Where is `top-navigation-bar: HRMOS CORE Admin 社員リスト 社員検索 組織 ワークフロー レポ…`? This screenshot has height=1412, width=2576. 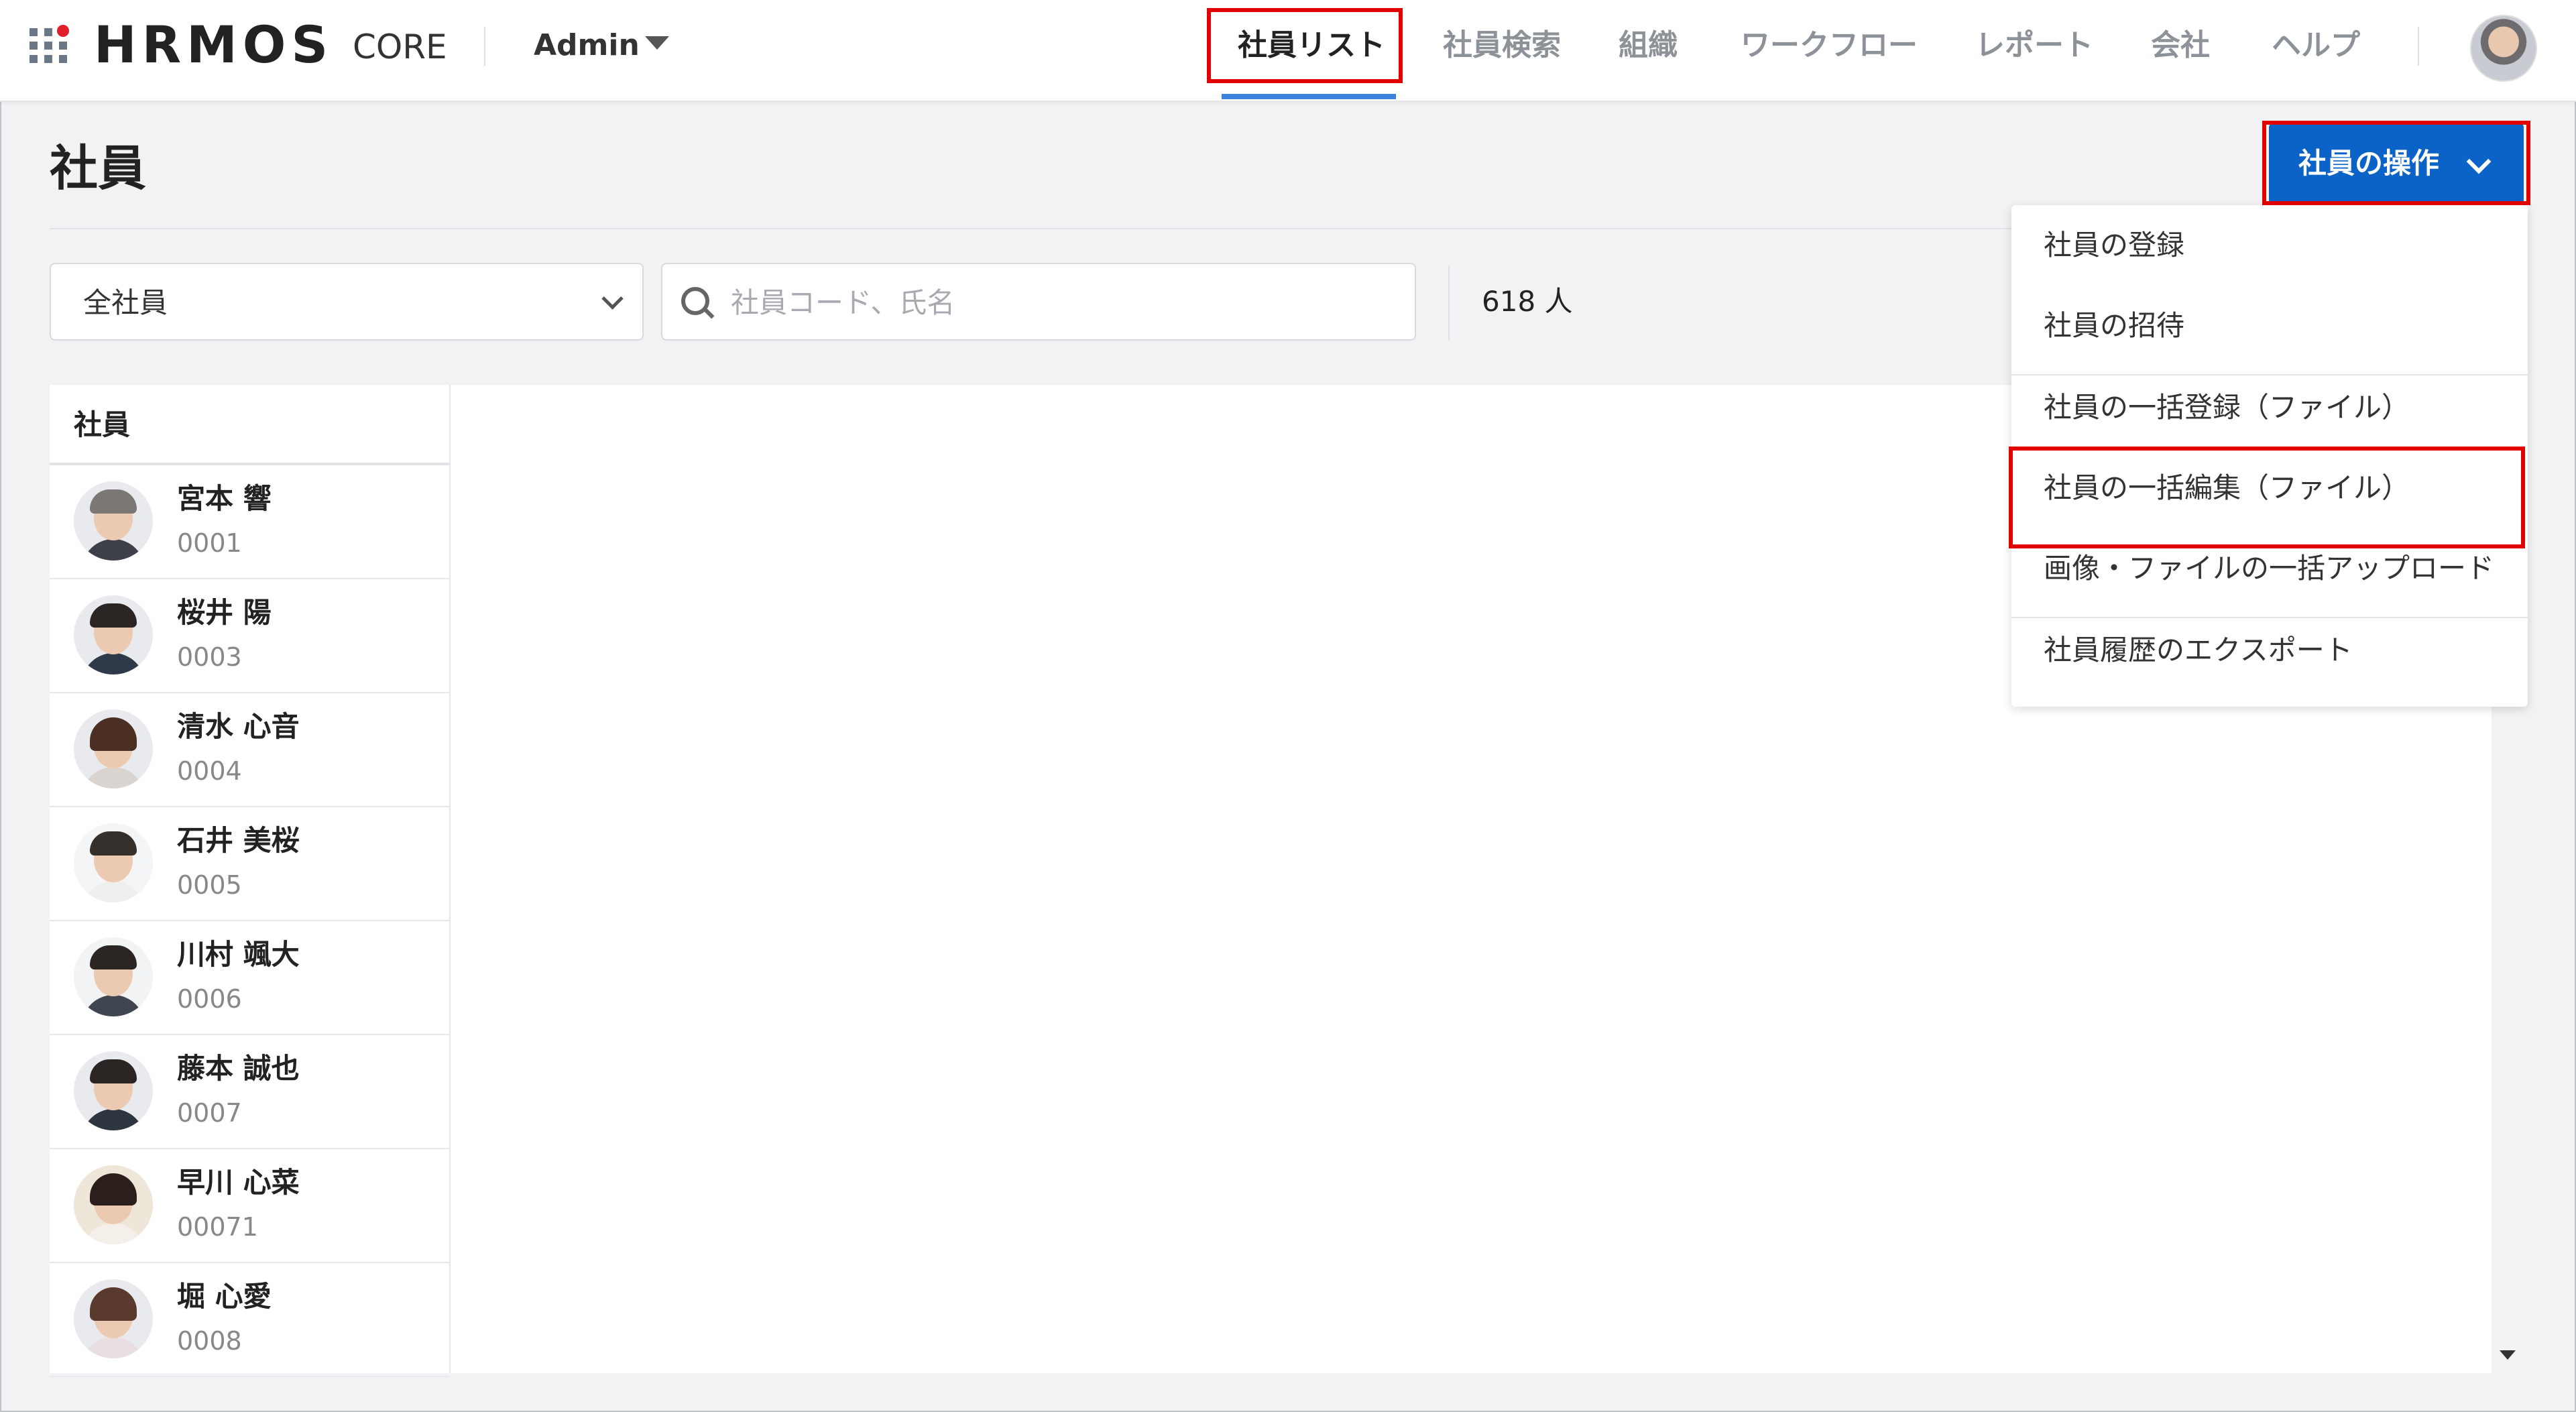 top-navigation-bar: HRMOS CORE Admin 社員リスト 社員検索 組織 ワークフロー レポ… is located at coordinates (1288, 51).